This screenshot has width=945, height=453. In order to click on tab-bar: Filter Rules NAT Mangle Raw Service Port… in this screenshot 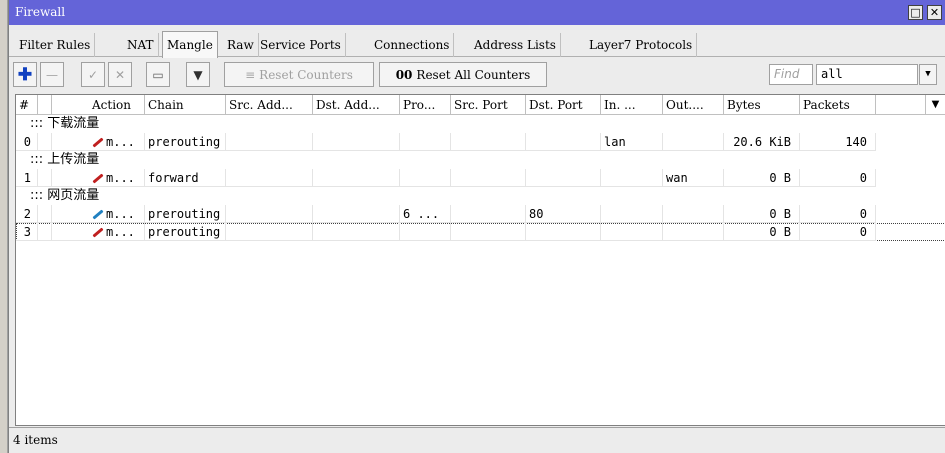, I will do `click(477, 44)`.